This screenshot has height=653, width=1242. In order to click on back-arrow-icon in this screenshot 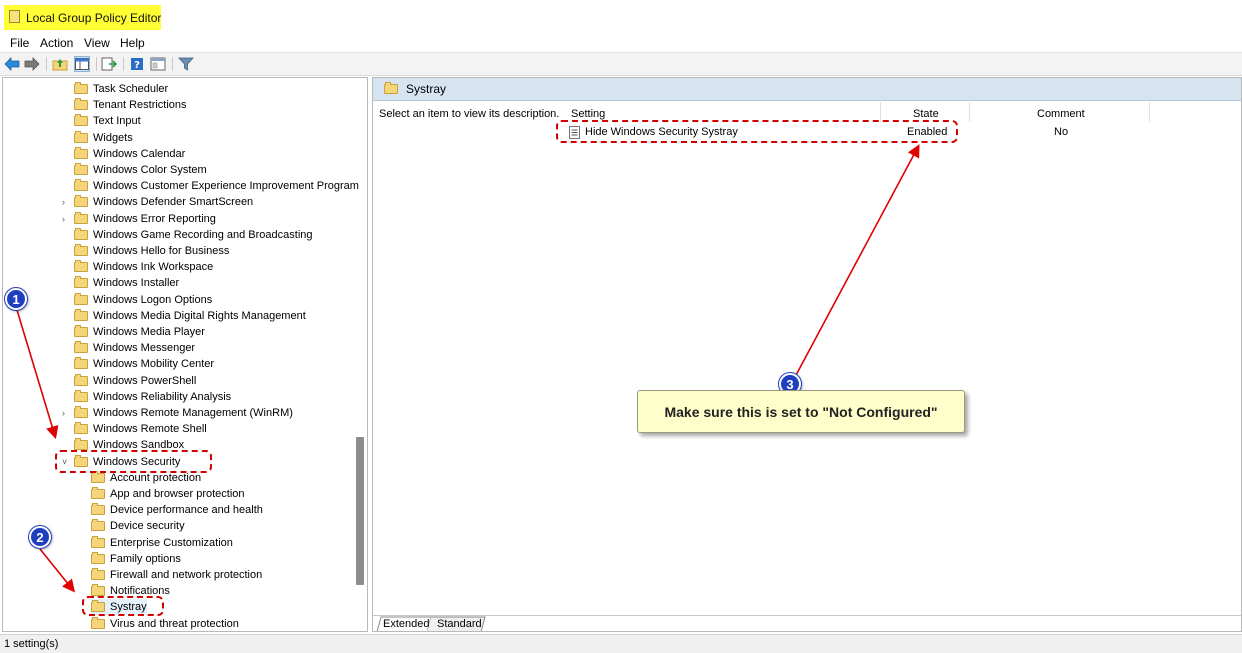, I will do `click(12, 64)`.